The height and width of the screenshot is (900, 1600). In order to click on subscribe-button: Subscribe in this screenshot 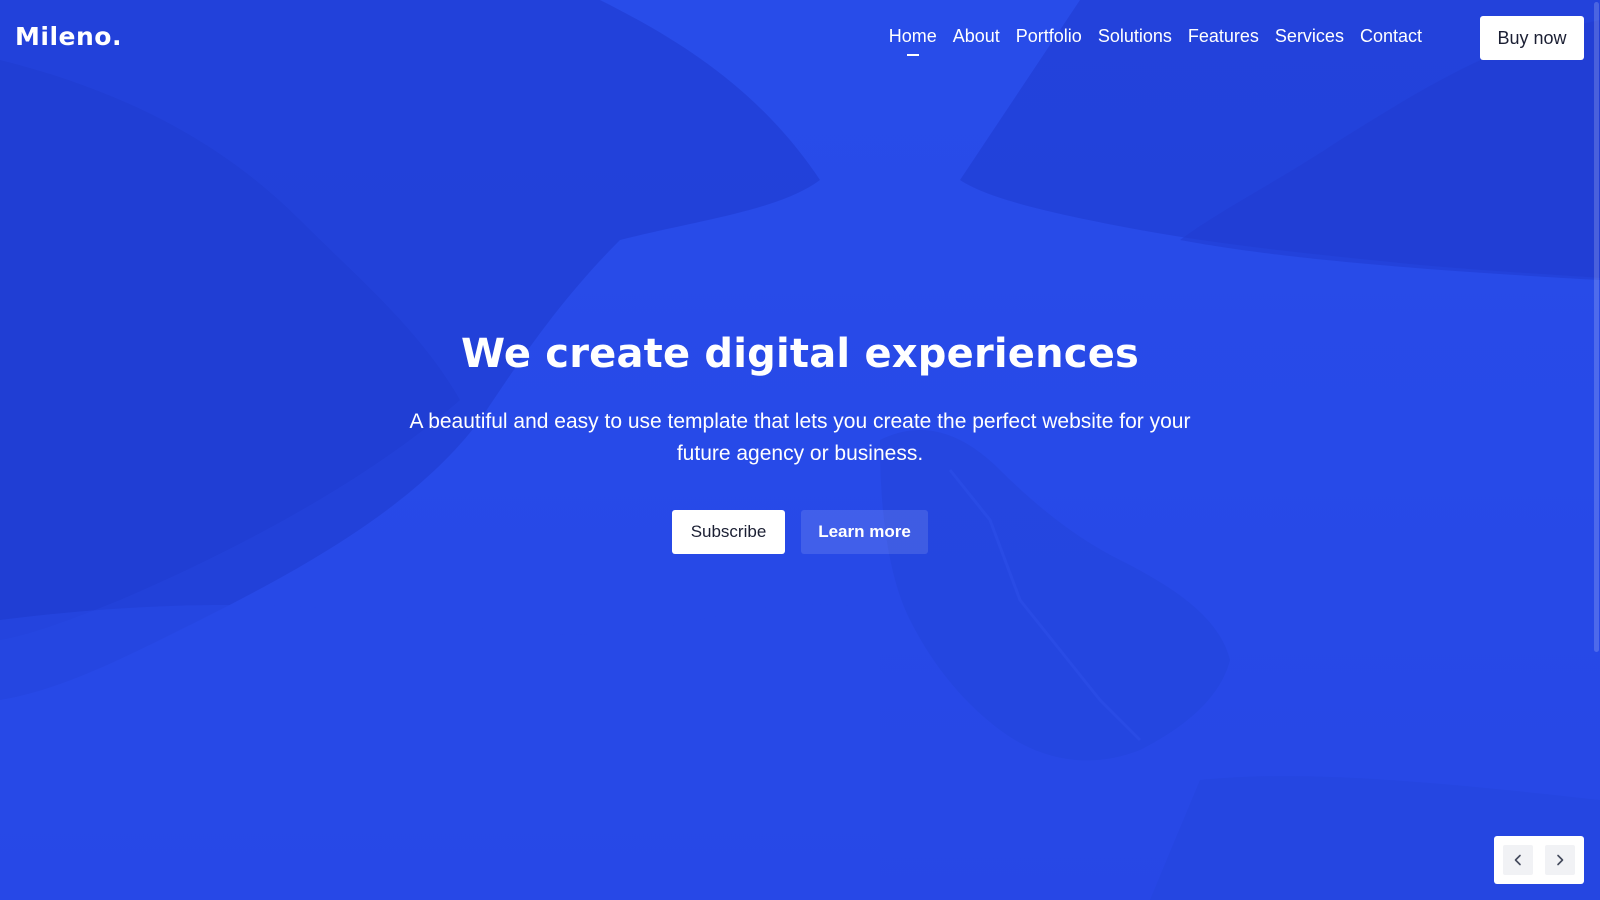, I will do `click(728, 532)`.